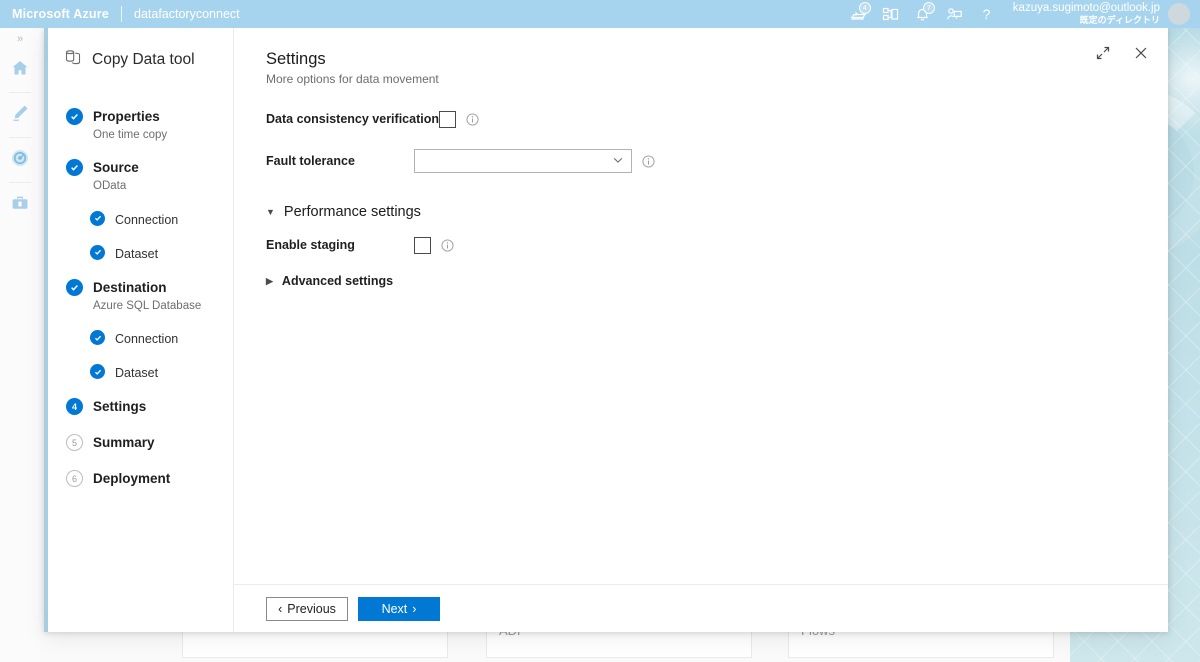  Describe the element at coordinates (955, 14) in the screenshot. I see `feedback-icon` at that location.